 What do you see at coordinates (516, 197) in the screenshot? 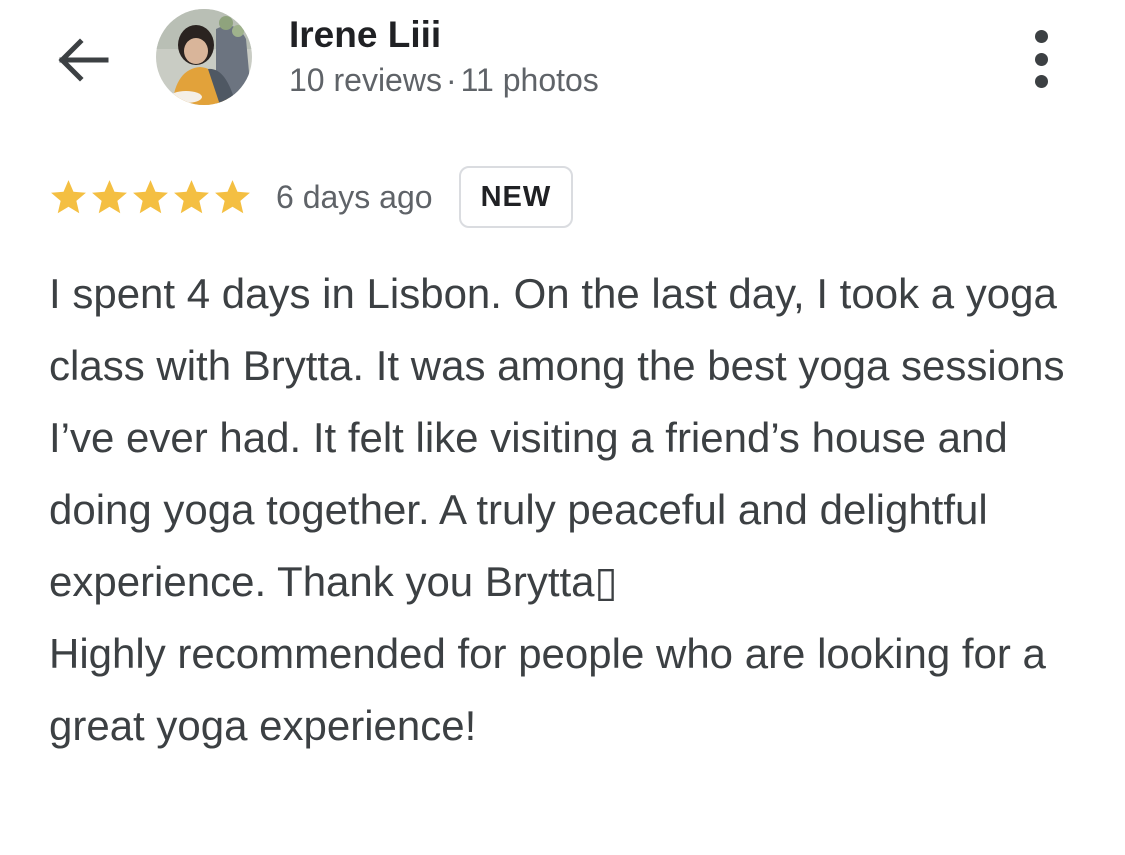
I see `new-badge: NEW` at bounding box center [516, 197].